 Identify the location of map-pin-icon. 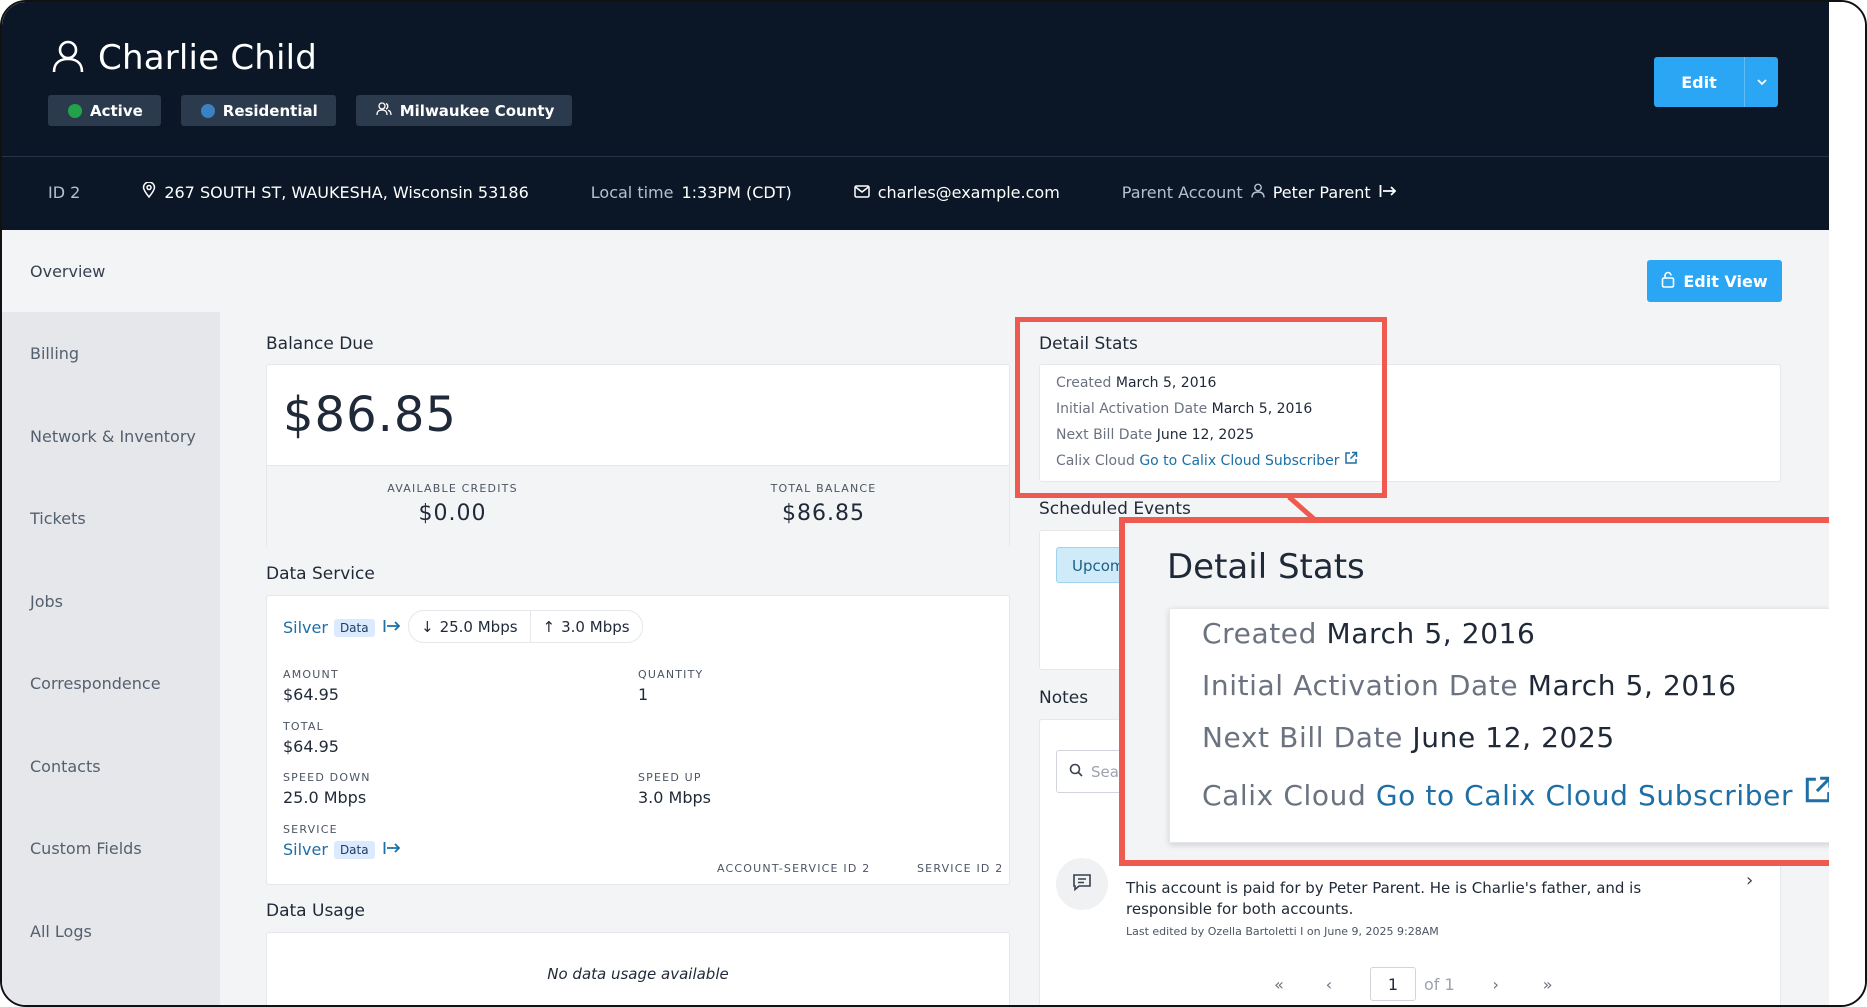
(149, 191).